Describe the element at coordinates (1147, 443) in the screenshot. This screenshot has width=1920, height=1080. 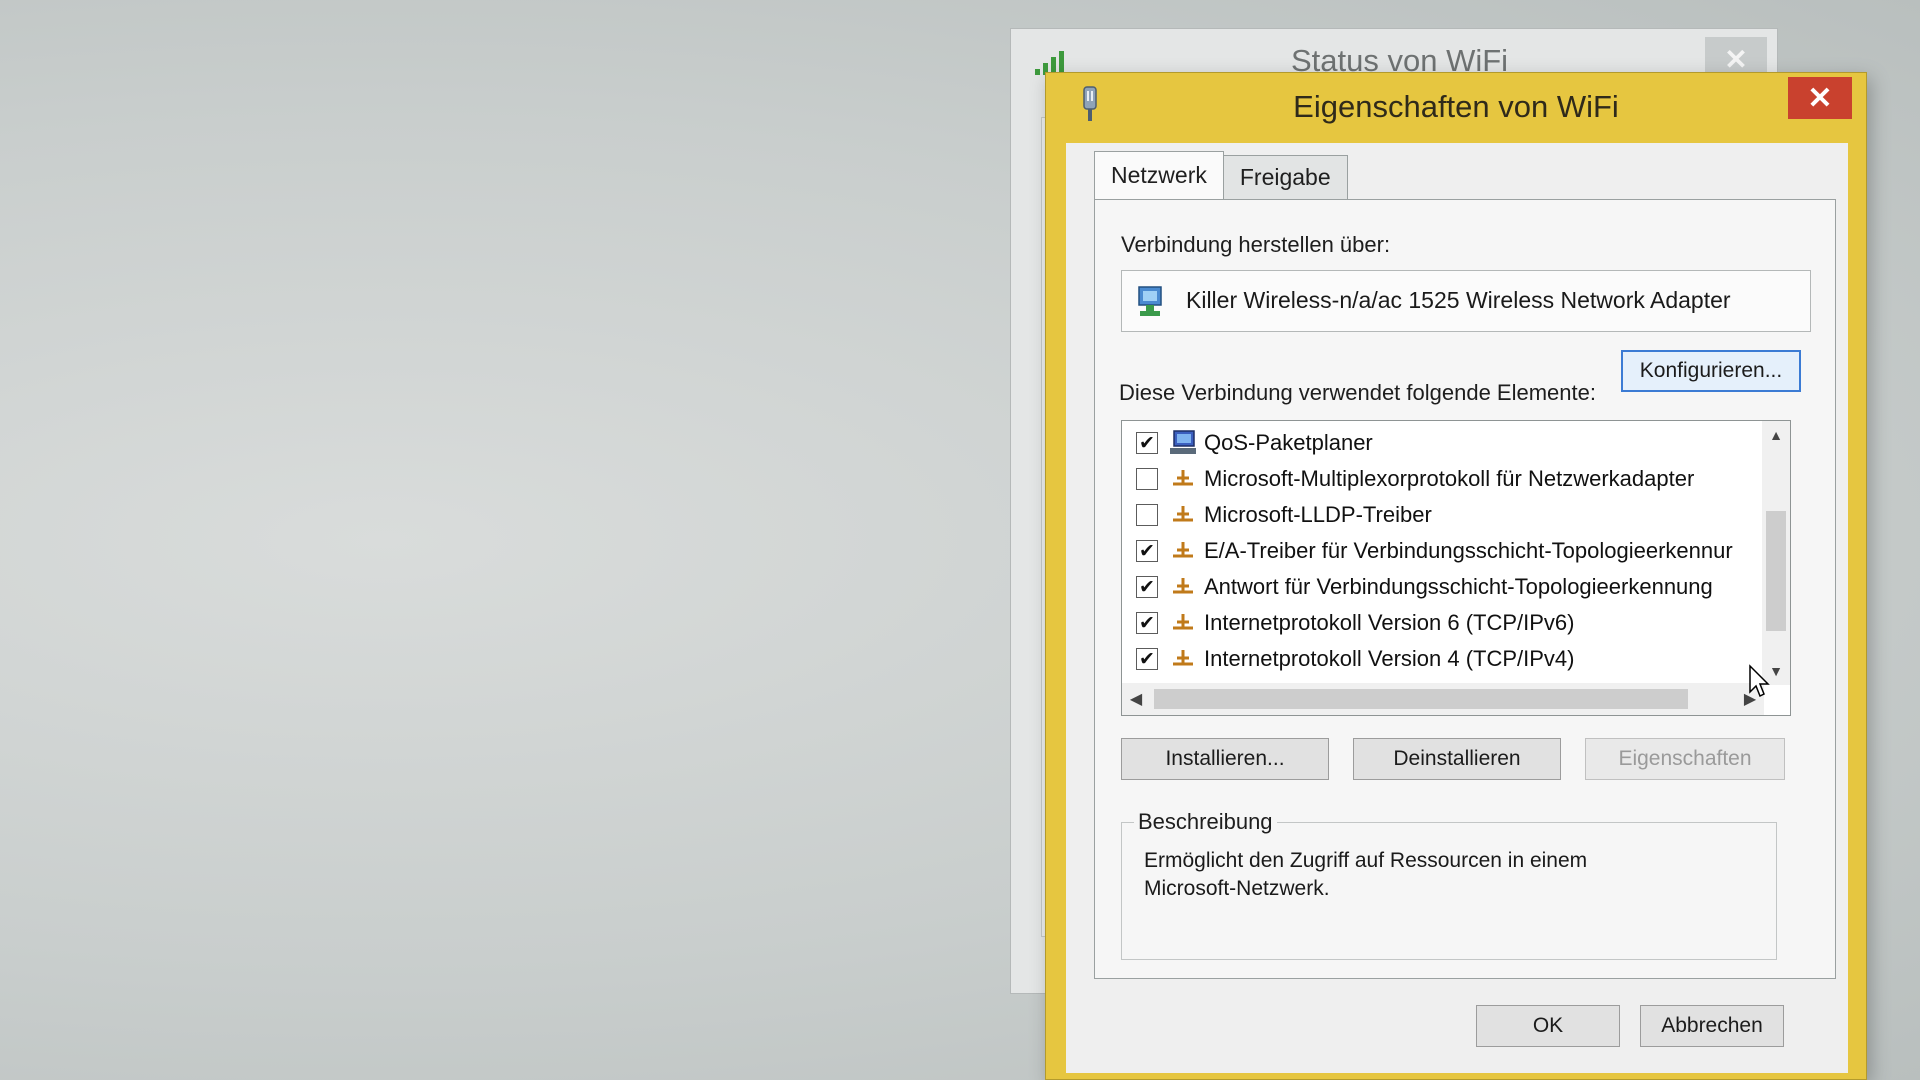
I see `checkbox-qos: ✔` at that location.